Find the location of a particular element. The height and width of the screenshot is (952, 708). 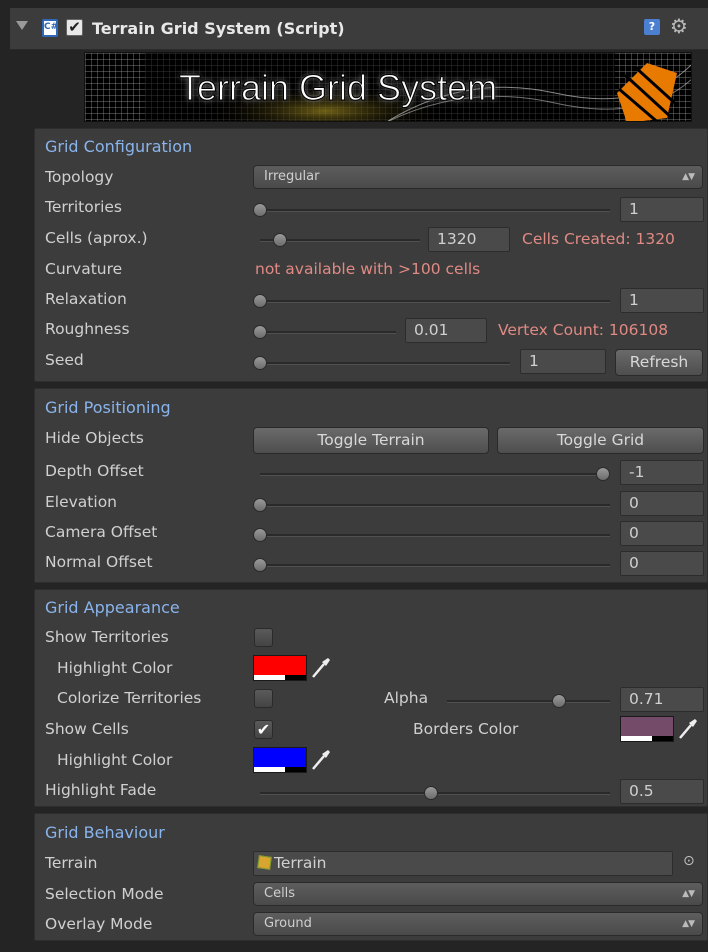

show-cells-checkbox: ✔ is located at coordinates (263, 729).